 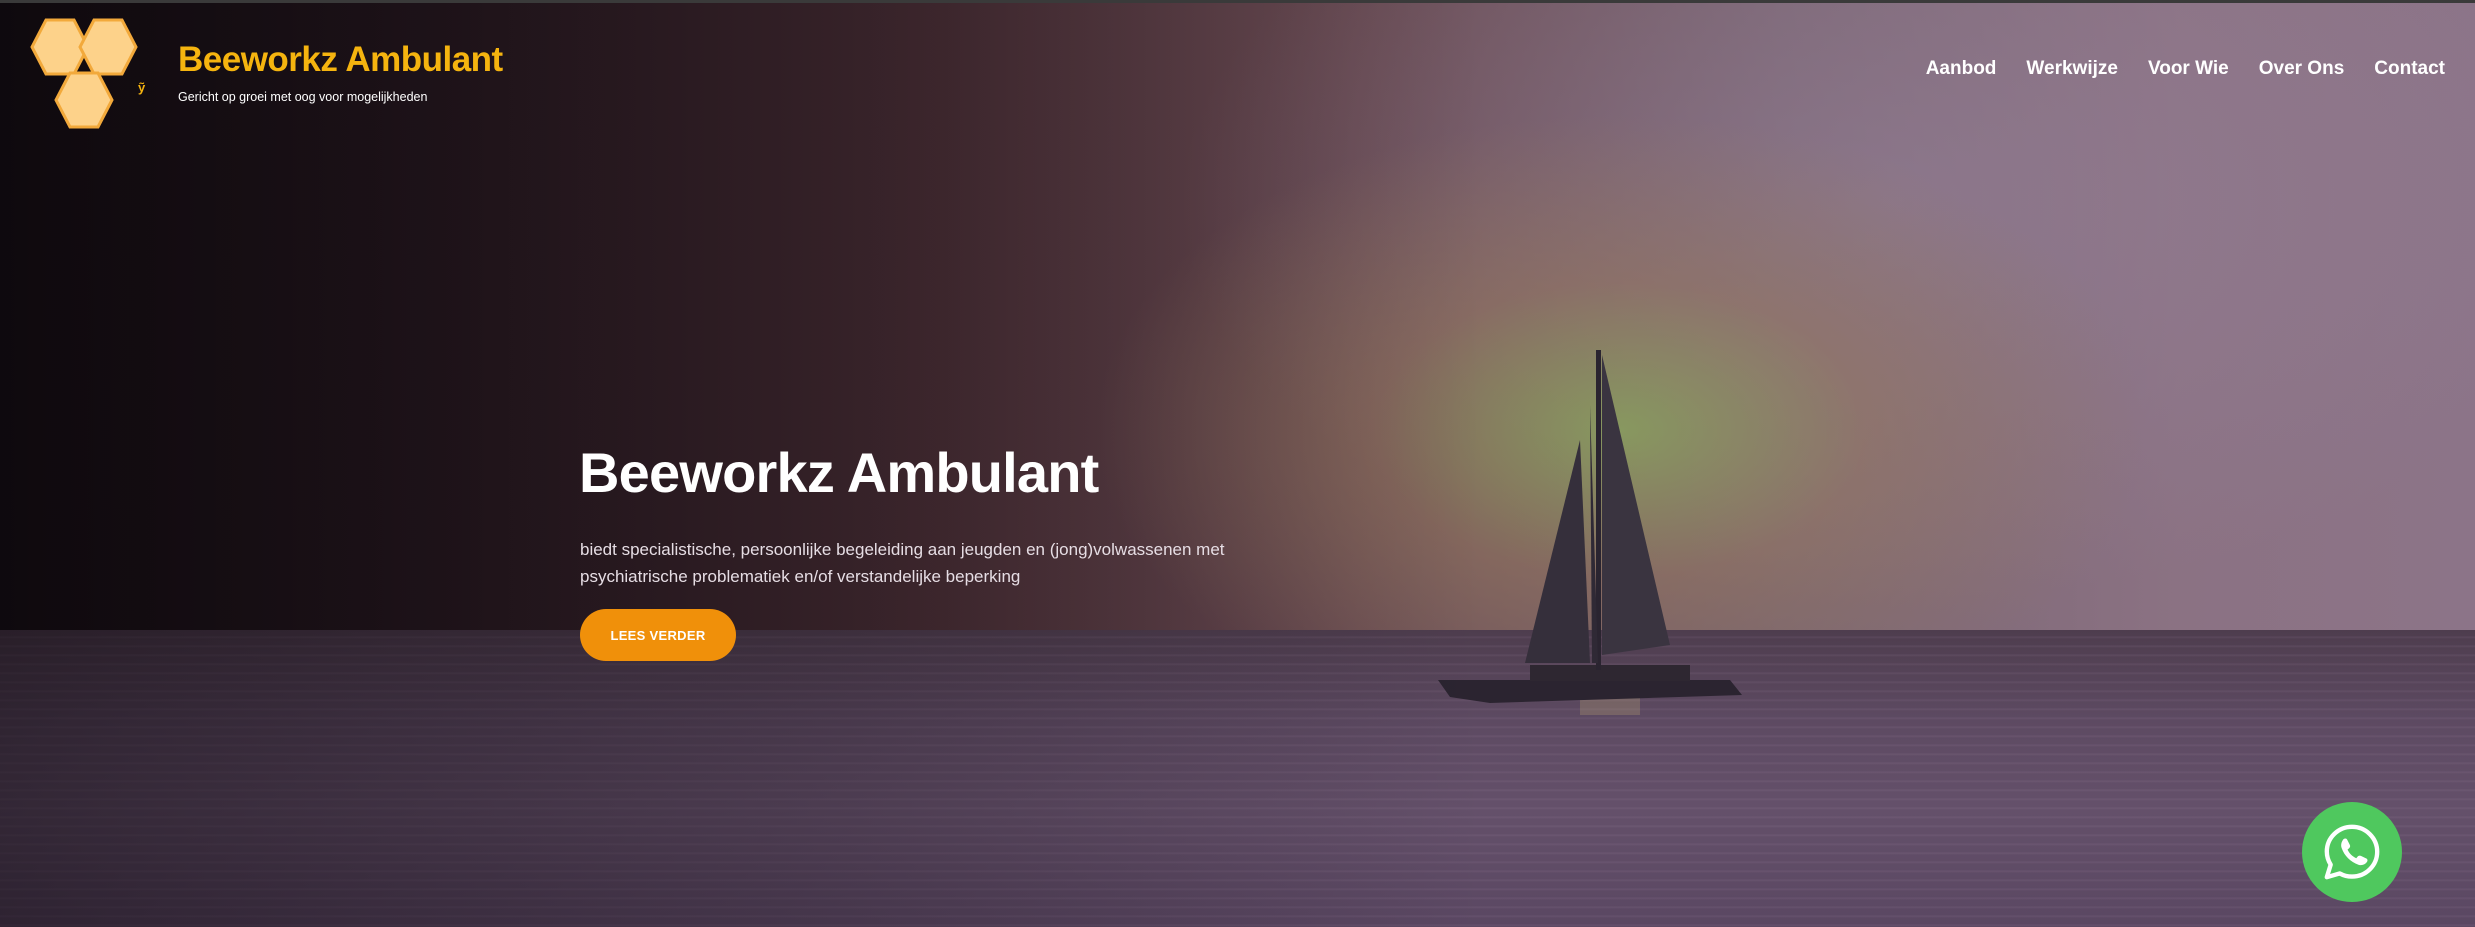 I want to click on top-border, so click(x=1237, y=1).